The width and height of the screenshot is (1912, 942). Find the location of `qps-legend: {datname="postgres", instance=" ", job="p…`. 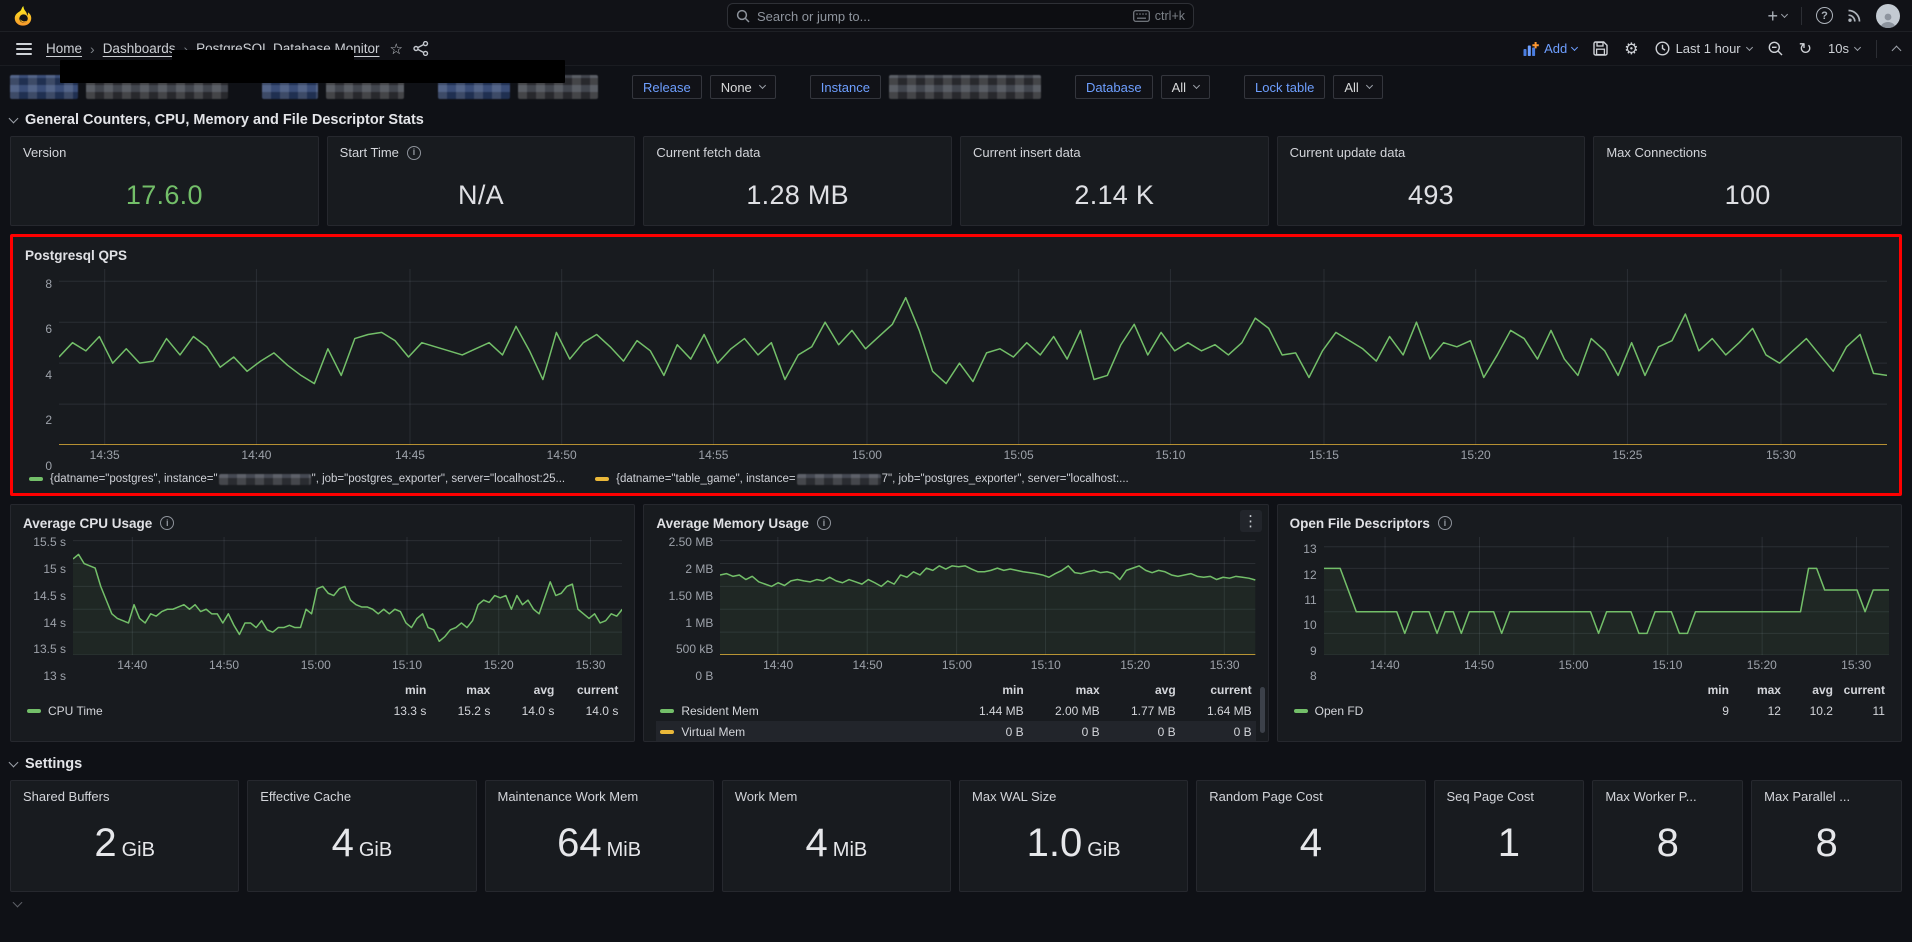

qps-legend: {datname="postgres", instance=" ", job="p… is located at coordinates (958, 479).